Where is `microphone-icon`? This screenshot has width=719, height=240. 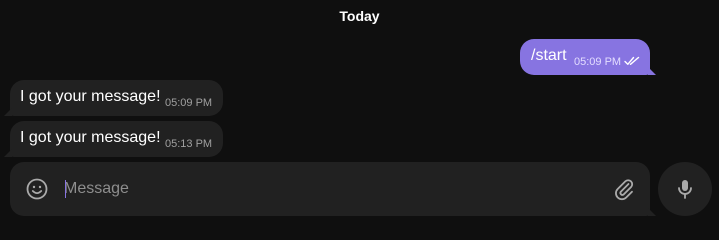
microphone-icon is located at coordinates (685, 189).